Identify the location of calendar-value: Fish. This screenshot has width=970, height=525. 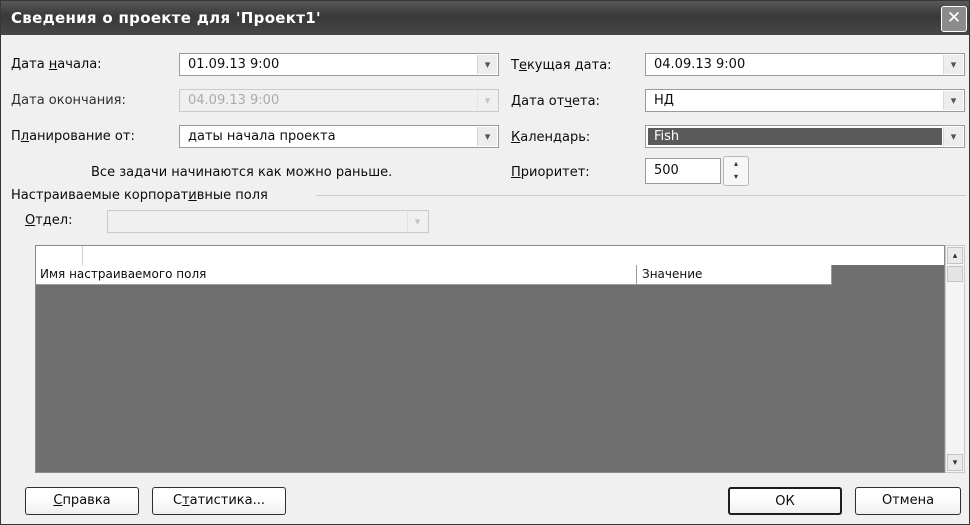
(795, 136).